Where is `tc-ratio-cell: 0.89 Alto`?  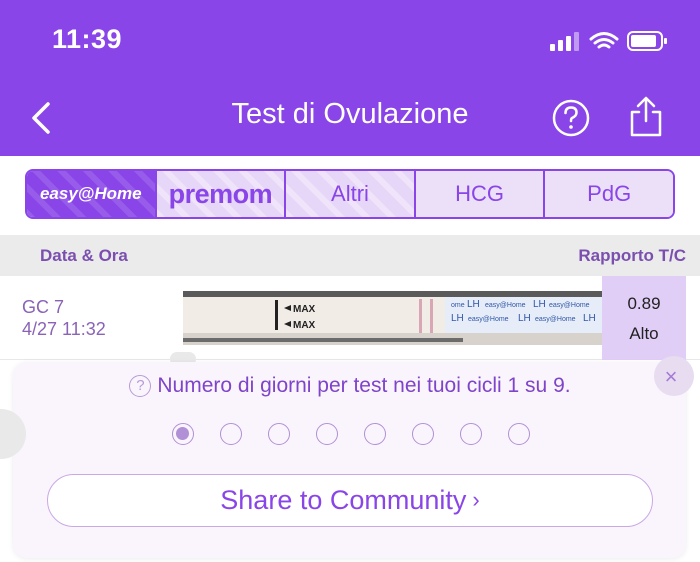 tc-ratio-cell: 0.89 Alto is located at coordinates (644, 318).